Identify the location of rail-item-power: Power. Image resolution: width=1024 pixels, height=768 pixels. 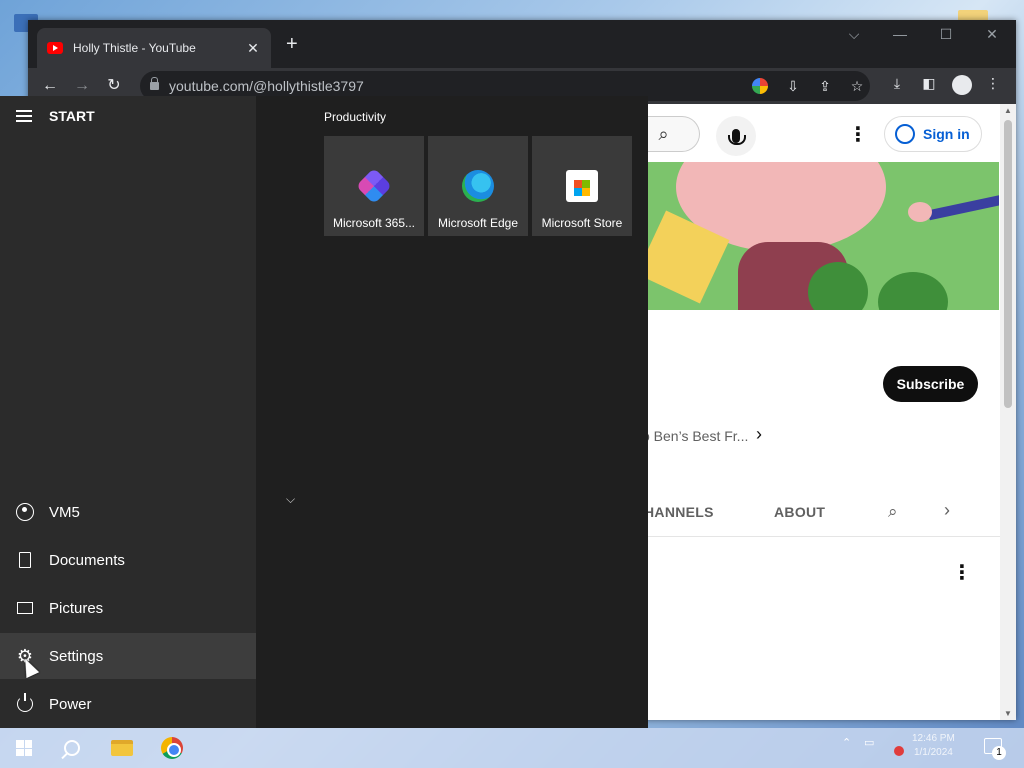
(128, 704).